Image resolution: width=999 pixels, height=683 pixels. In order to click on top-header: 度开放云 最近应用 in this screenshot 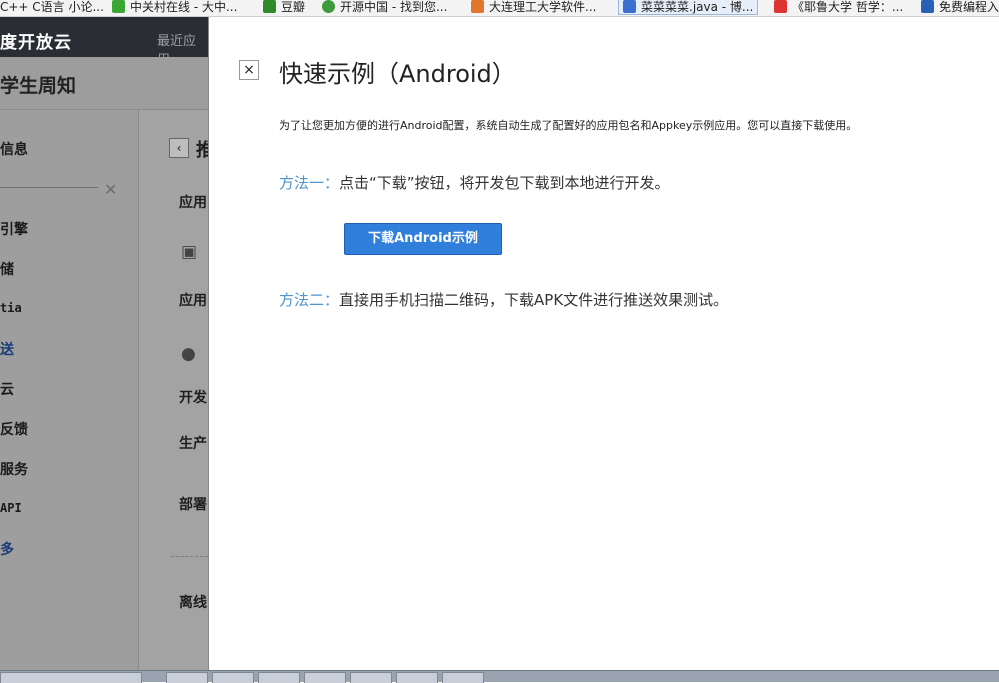, I will do `click(104, 42)`.